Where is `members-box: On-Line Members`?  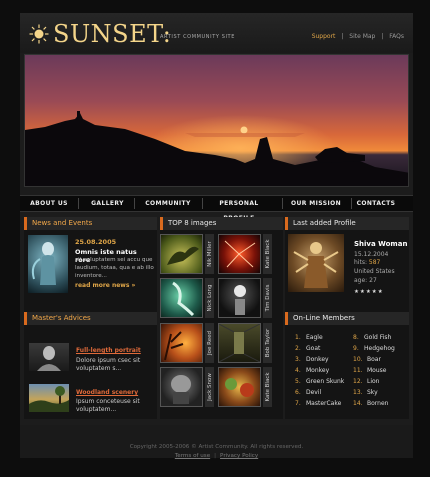 members-box: On-Line Members is located at coordinates (347, 318).